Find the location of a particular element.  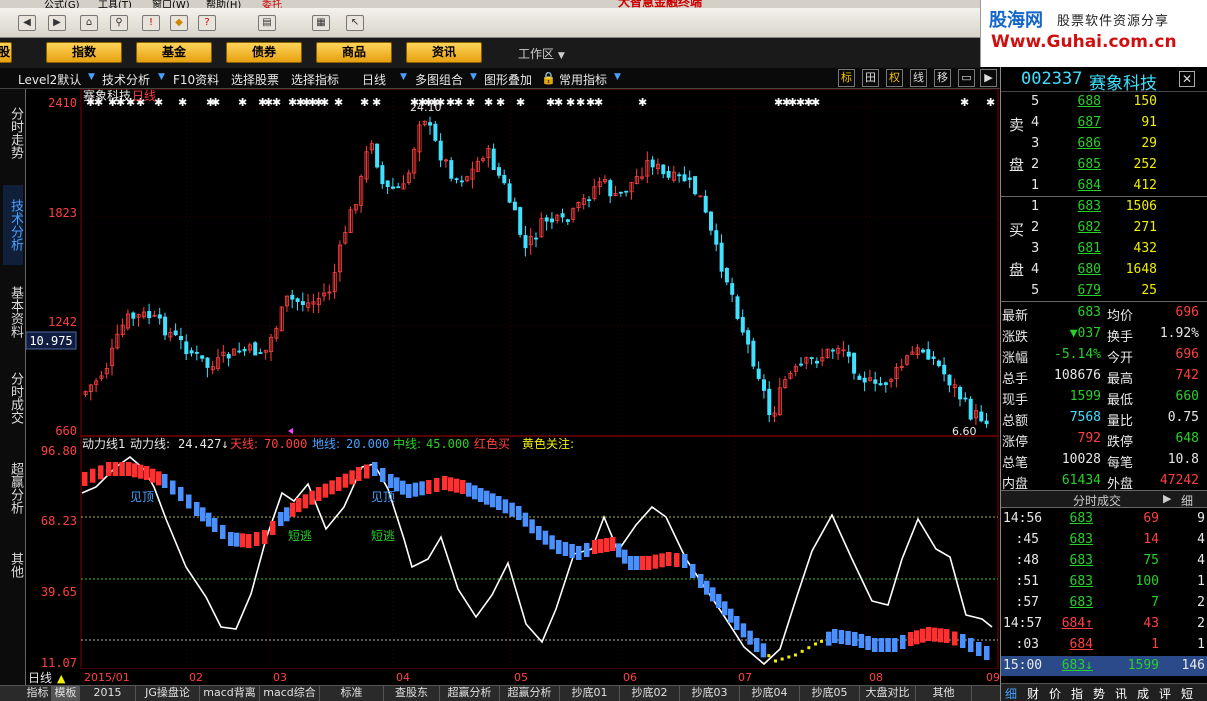

bottom-tab: macd综合 is located at coordinates (290, 693).